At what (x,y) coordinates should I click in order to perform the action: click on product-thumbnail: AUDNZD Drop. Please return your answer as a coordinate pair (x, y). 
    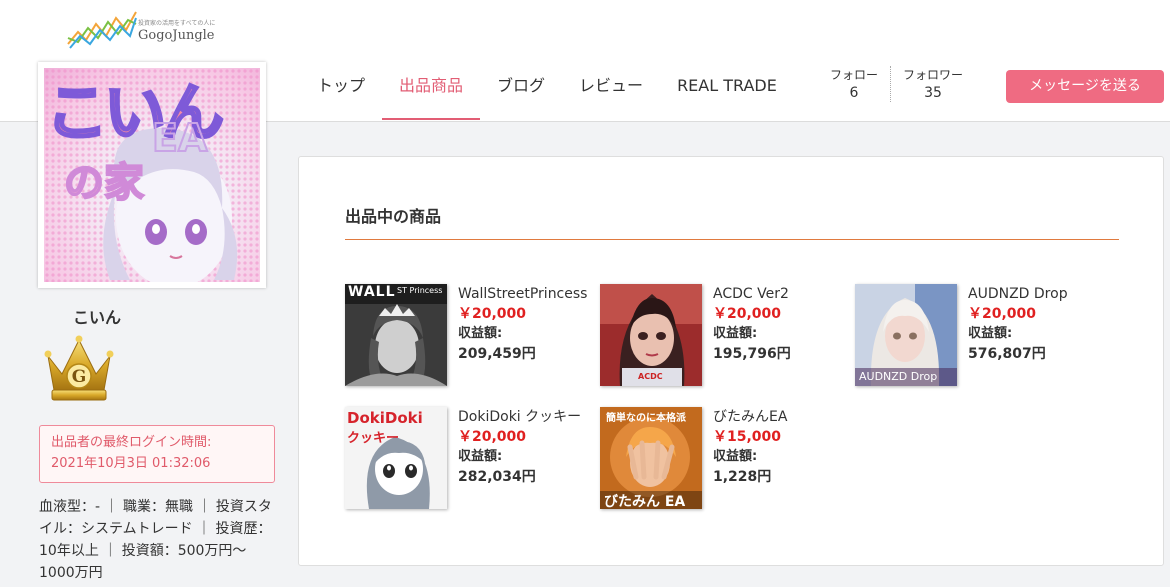
    Looking at the image, I should click on (906, 335).